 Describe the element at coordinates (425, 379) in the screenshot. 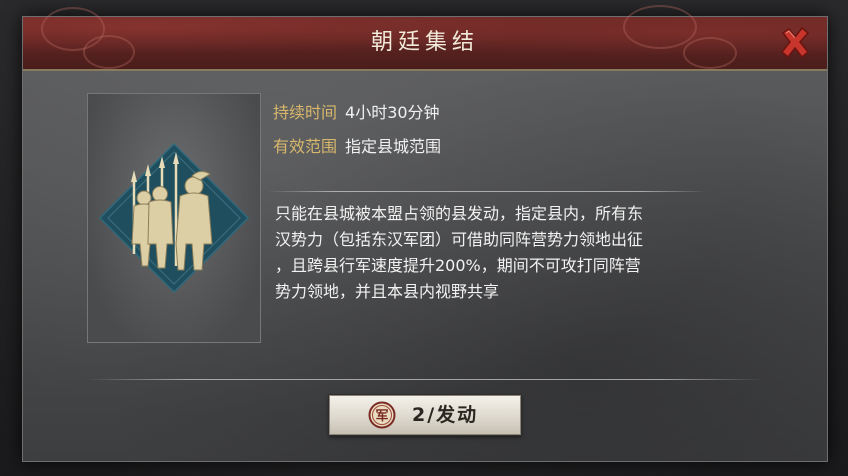

I see `footer-divider` at that location.